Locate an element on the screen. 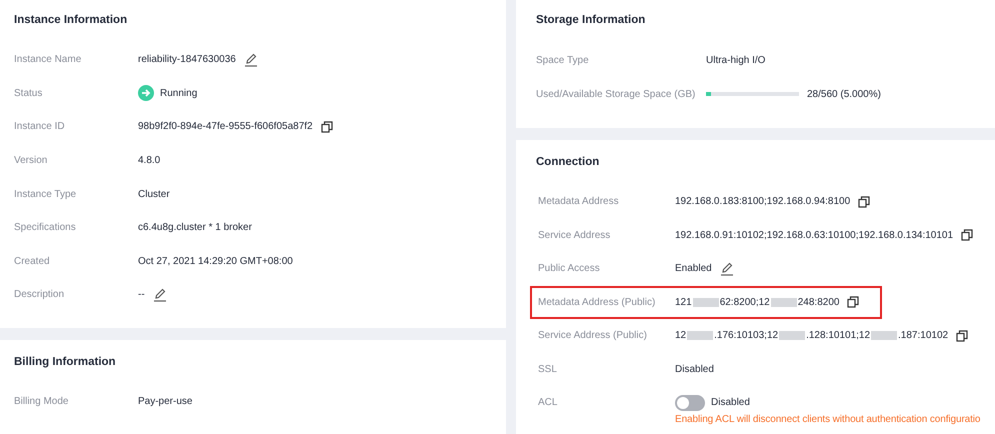 This screenshot has height=434, width=995. field-value: 192.168.0.91:10102;192.168.0.63:10100;192.168.0.134:10101 is located at coordinates (814, 235).